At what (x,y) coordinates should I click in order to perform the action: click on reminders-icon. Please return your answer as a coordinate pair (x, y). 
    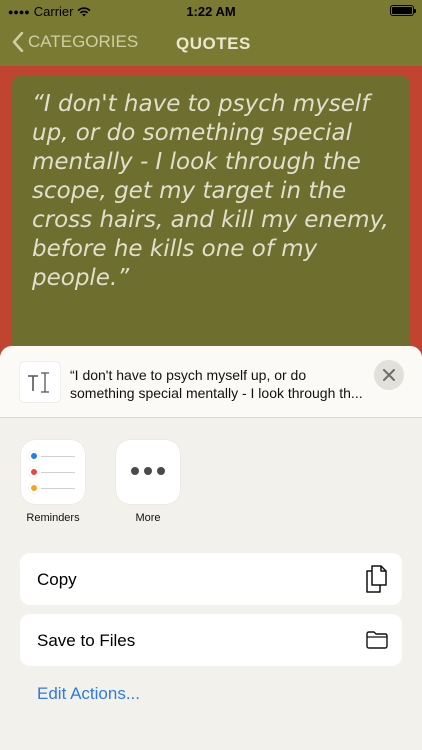
    Looking at the image, I should click on (53, 472).